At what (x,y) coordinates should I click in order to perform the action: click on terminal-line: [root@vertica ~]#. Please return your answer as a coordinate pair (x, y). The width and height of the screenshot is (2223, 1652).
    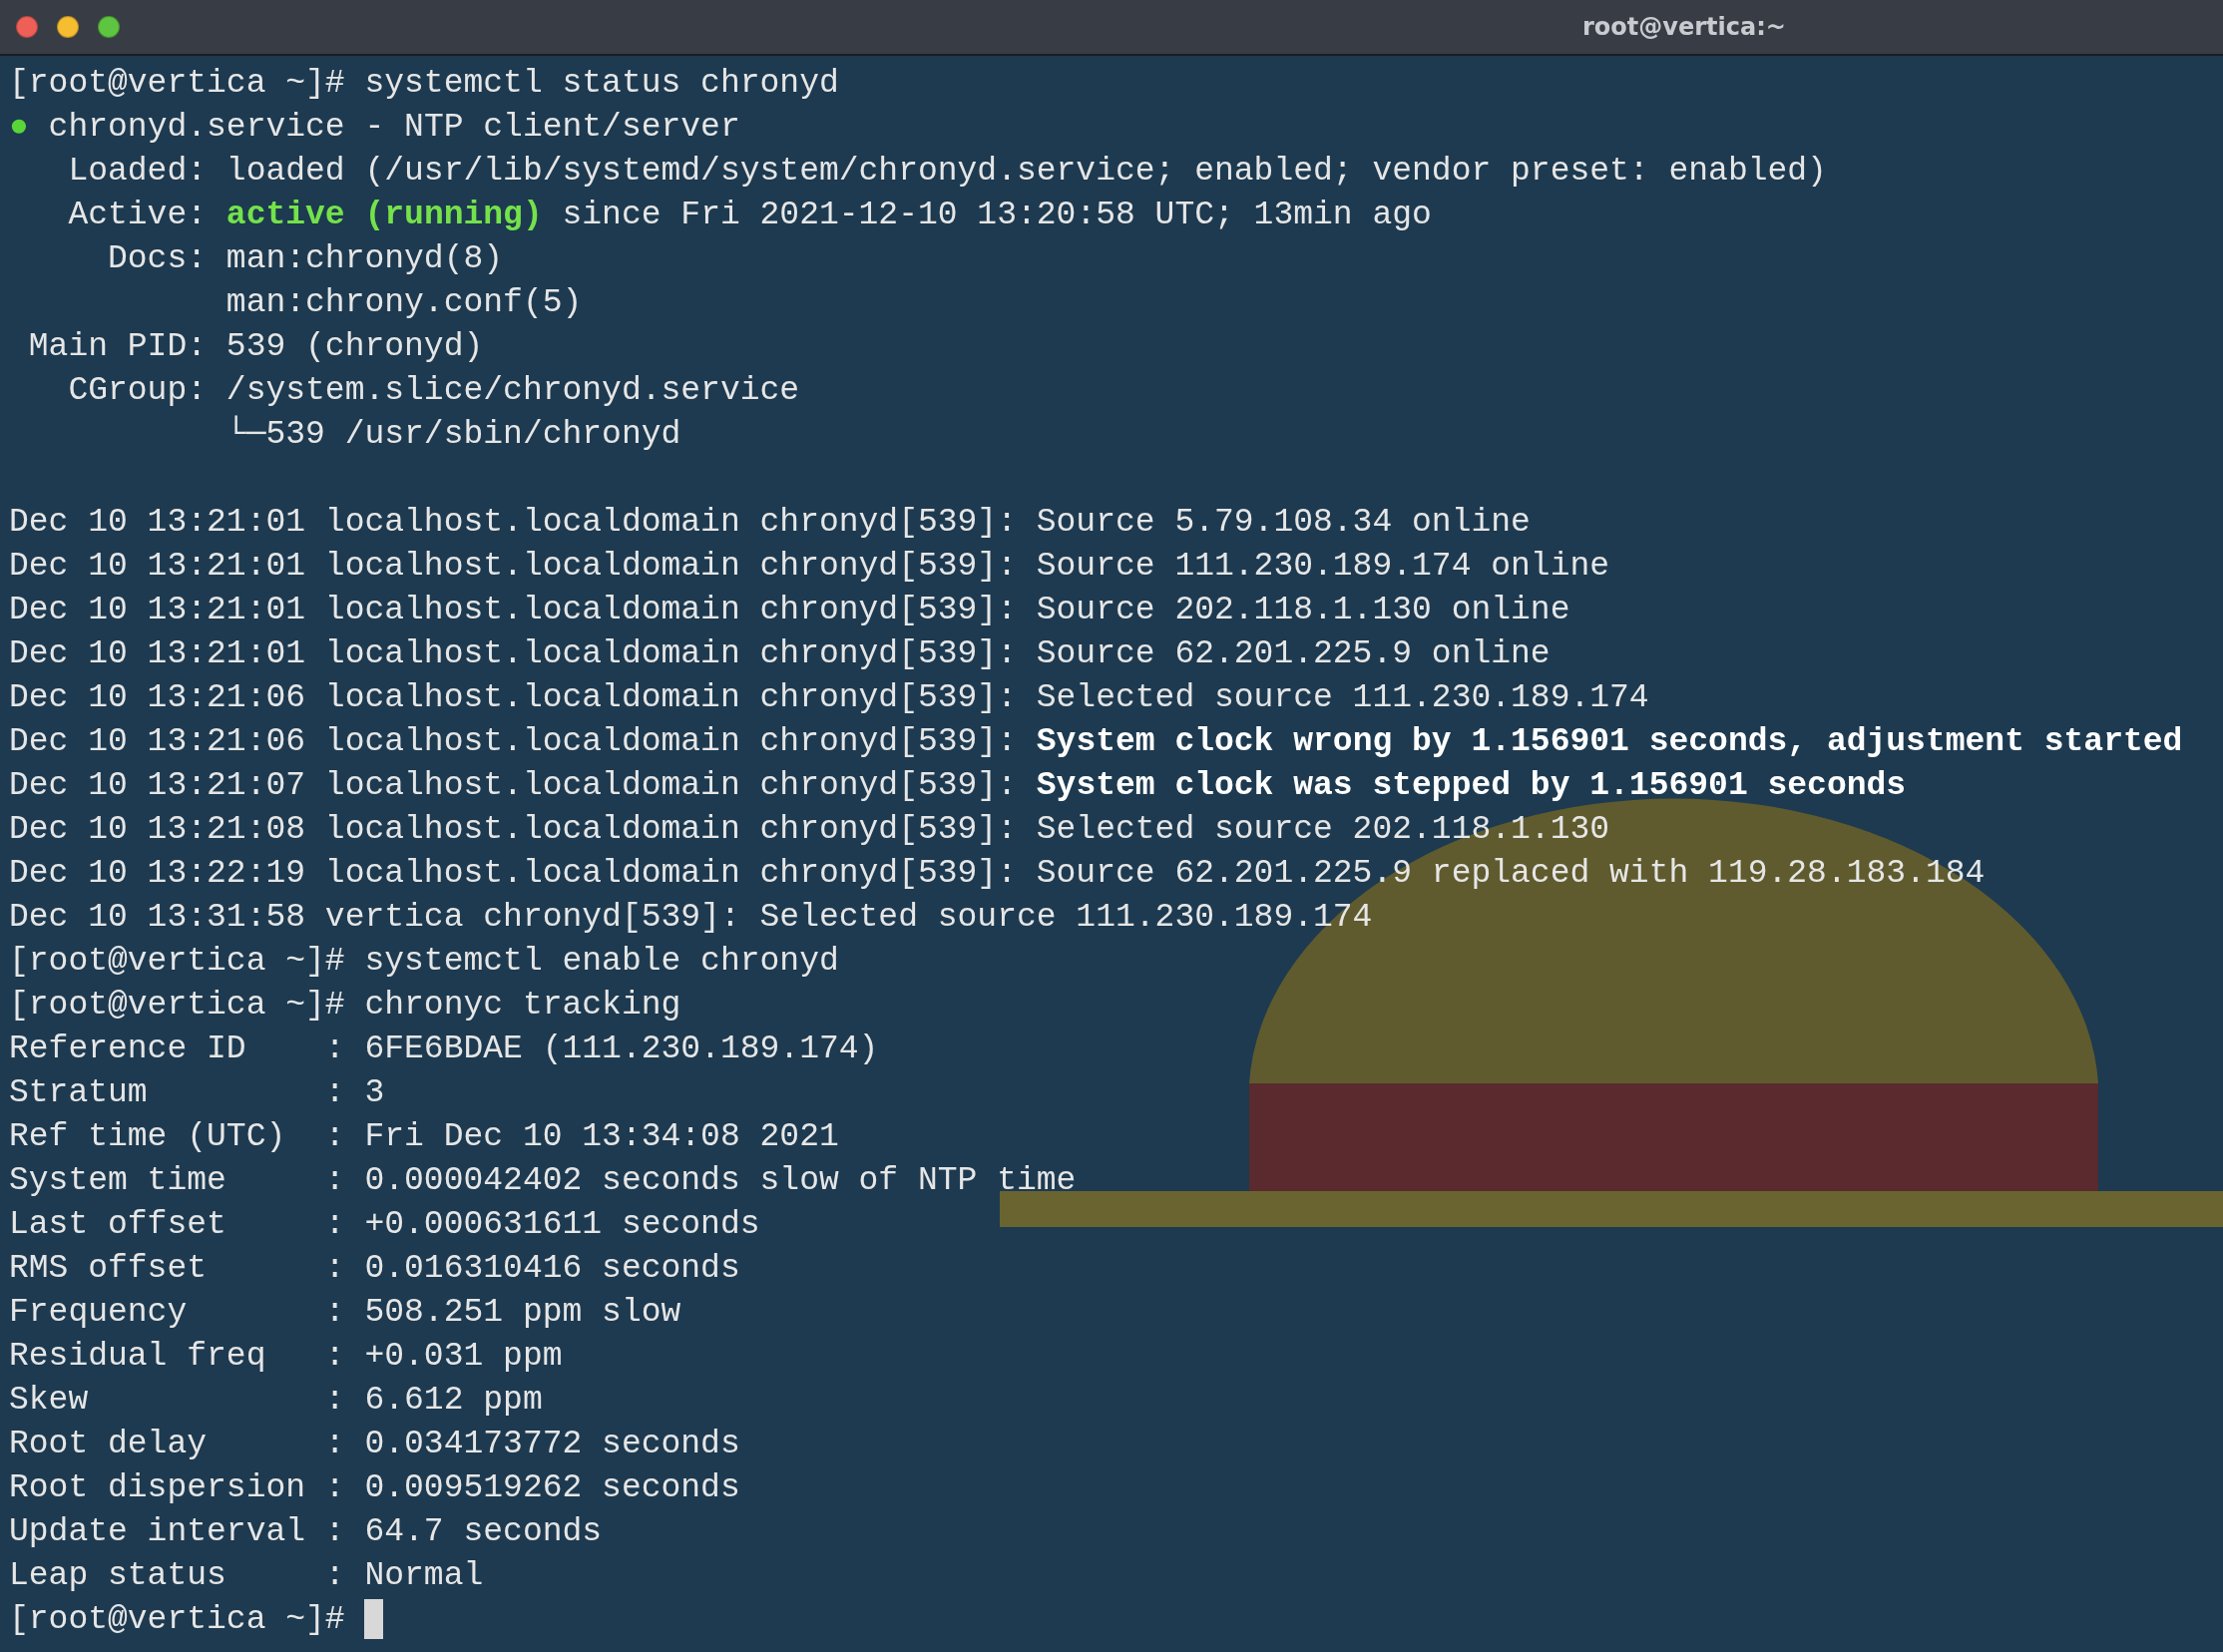
    Looking at the image, I should click on (177, 1619).